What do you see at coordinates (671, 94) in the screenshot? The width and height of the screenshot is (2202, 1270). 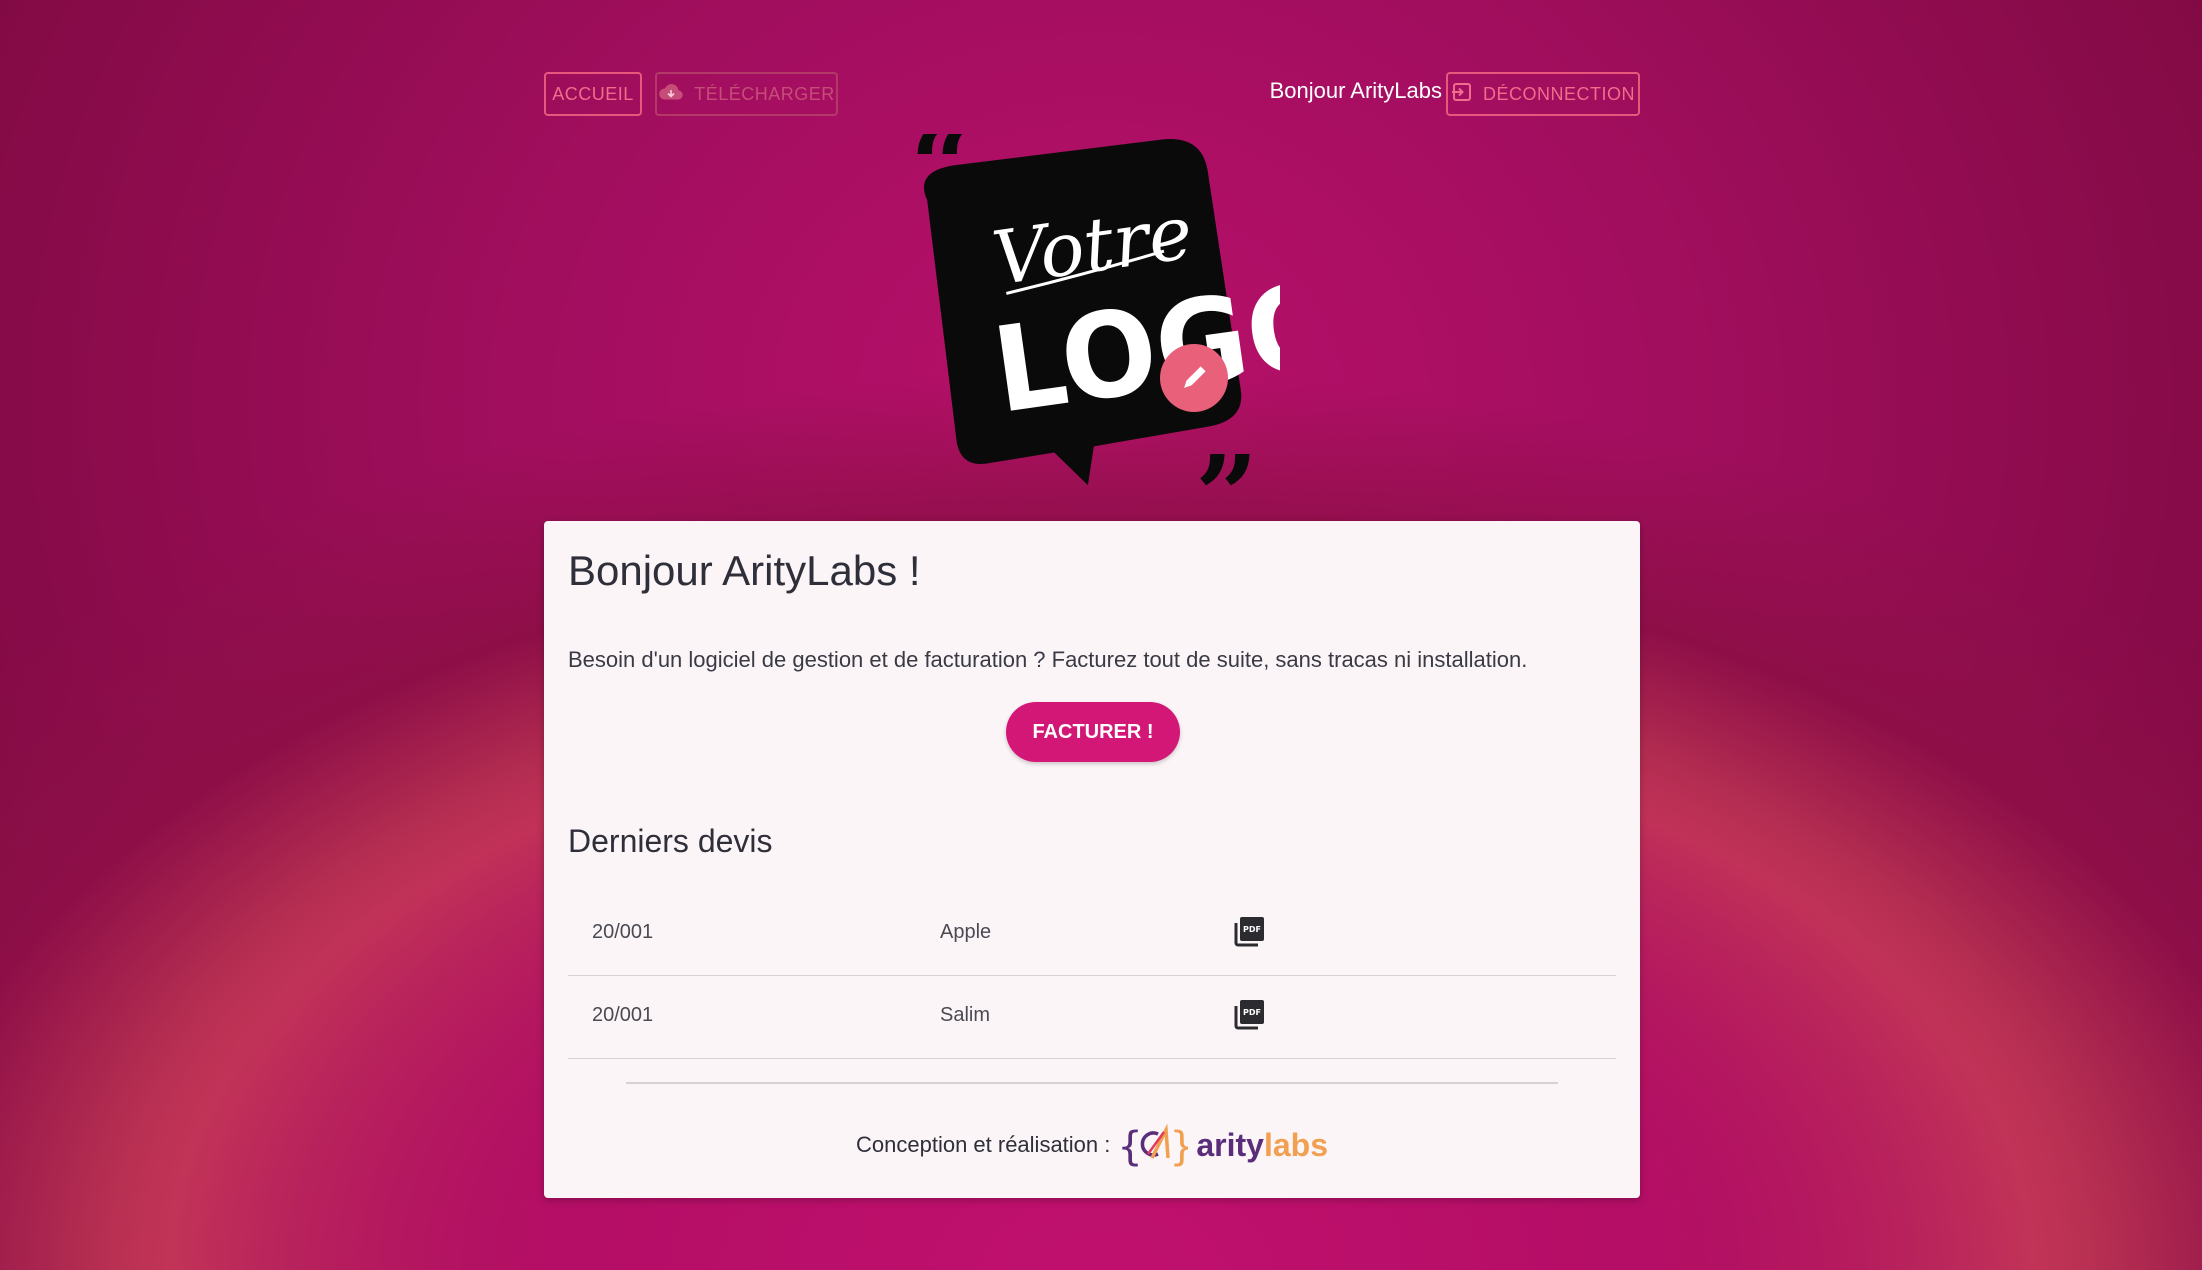 I see `cloud-download-icon` at bounding box center [671, 94].